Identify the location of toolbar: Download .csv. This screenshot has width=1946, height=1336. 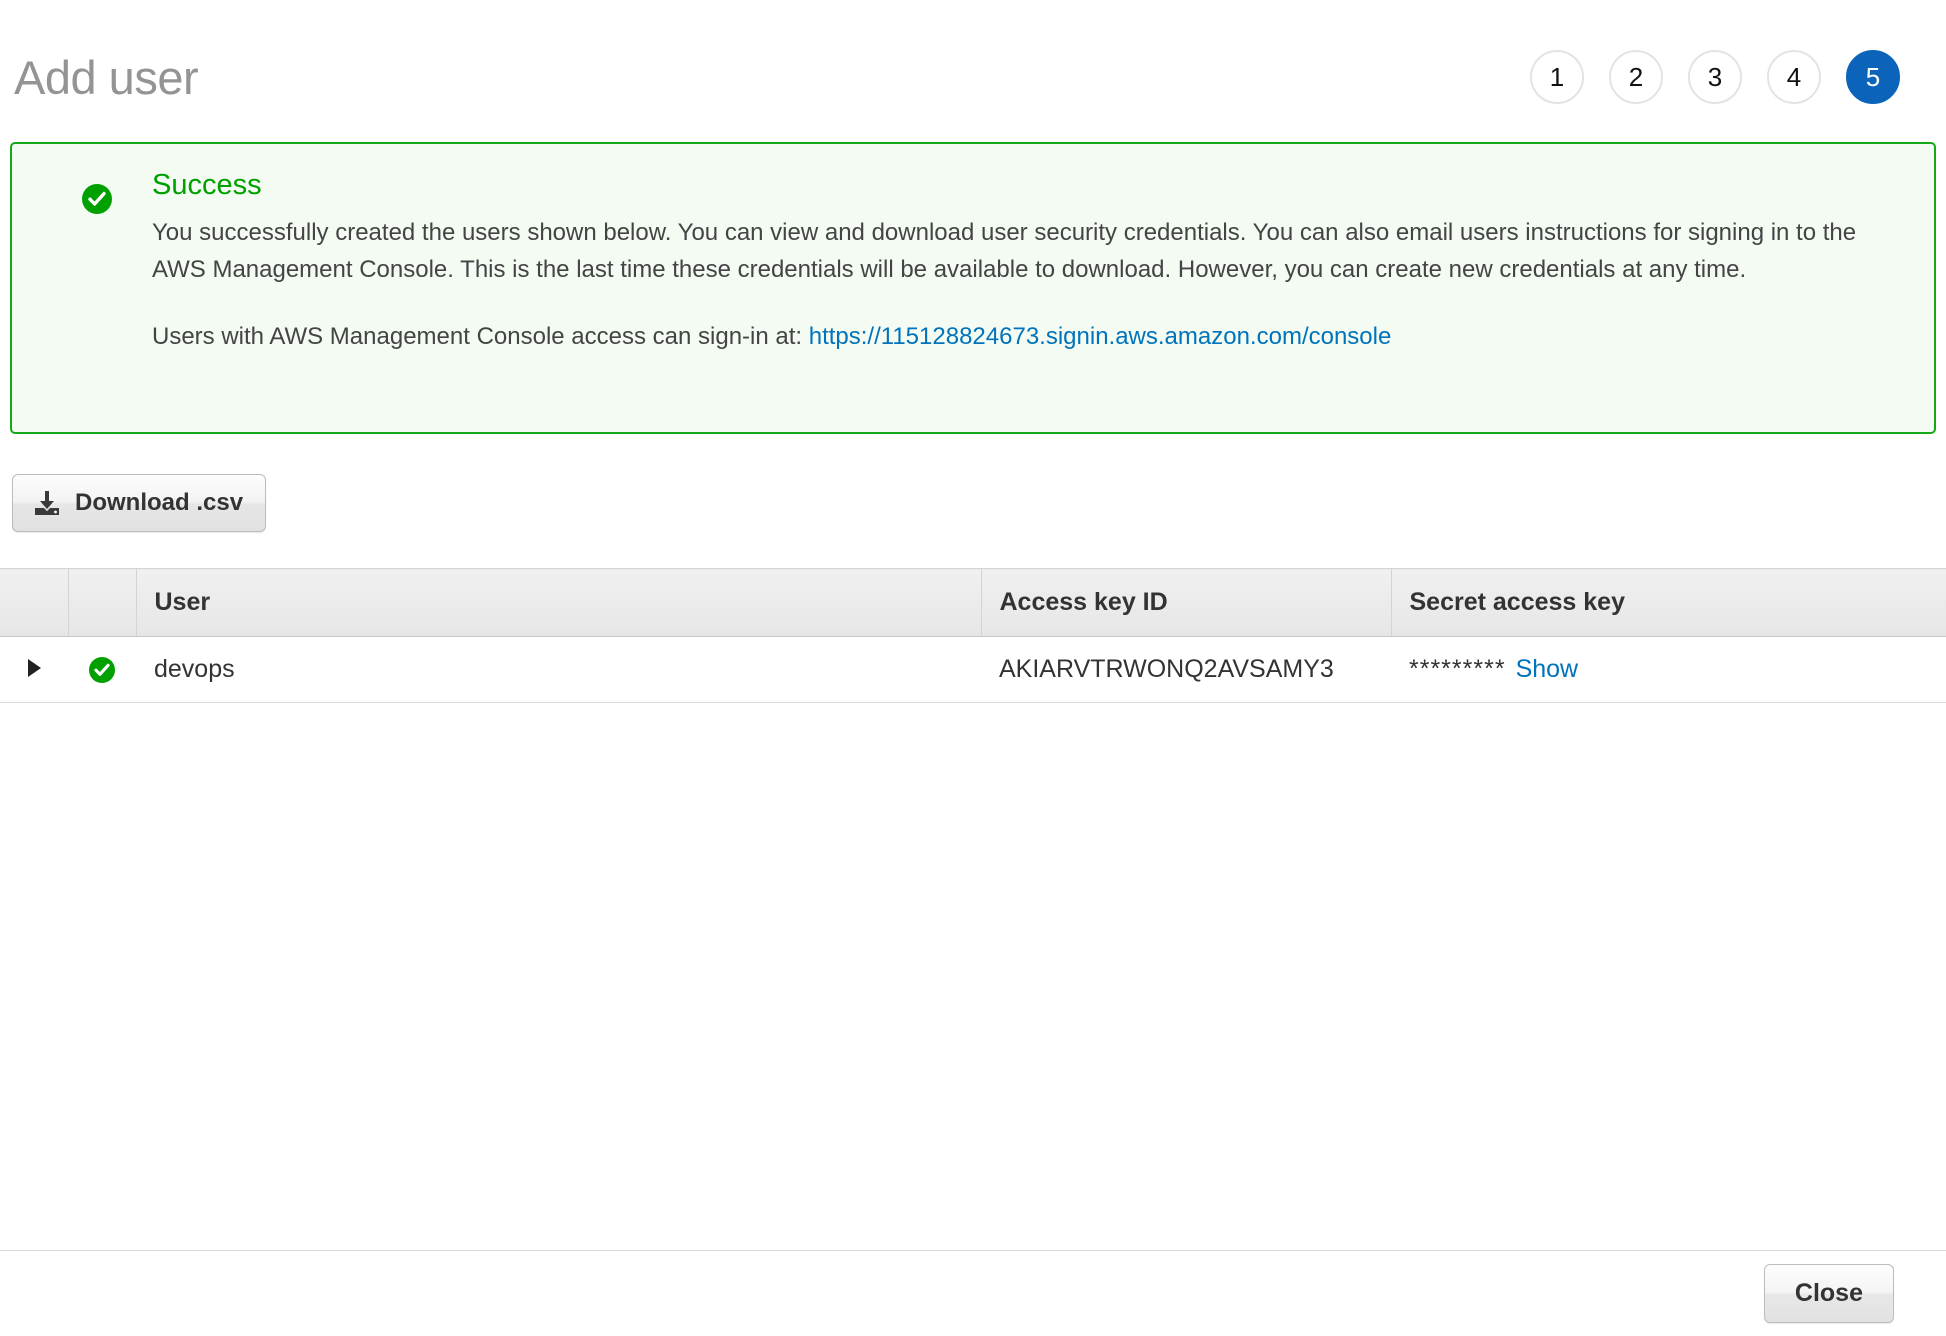
(979, 503).